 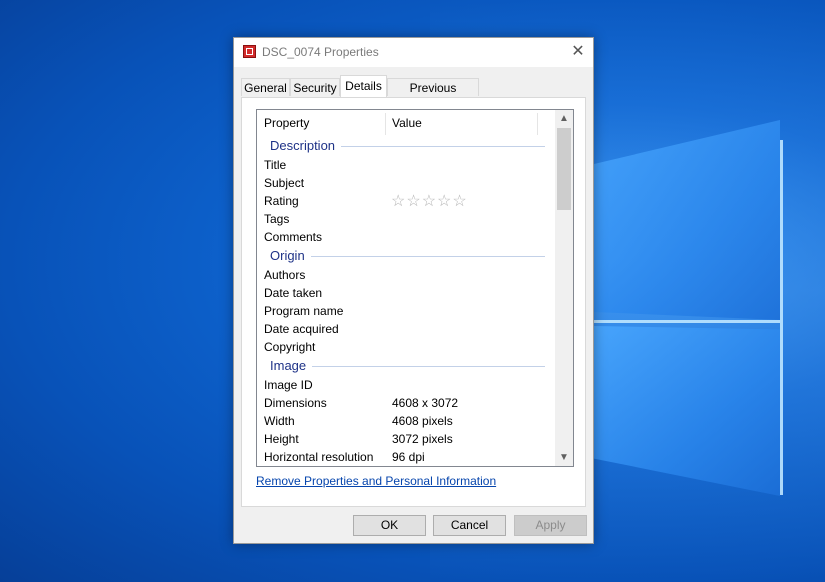 What do you see at coordinates (564, 118) in the screenshot?
I see `scroll-up-icon: ▲` at bounding box center [564, 118].